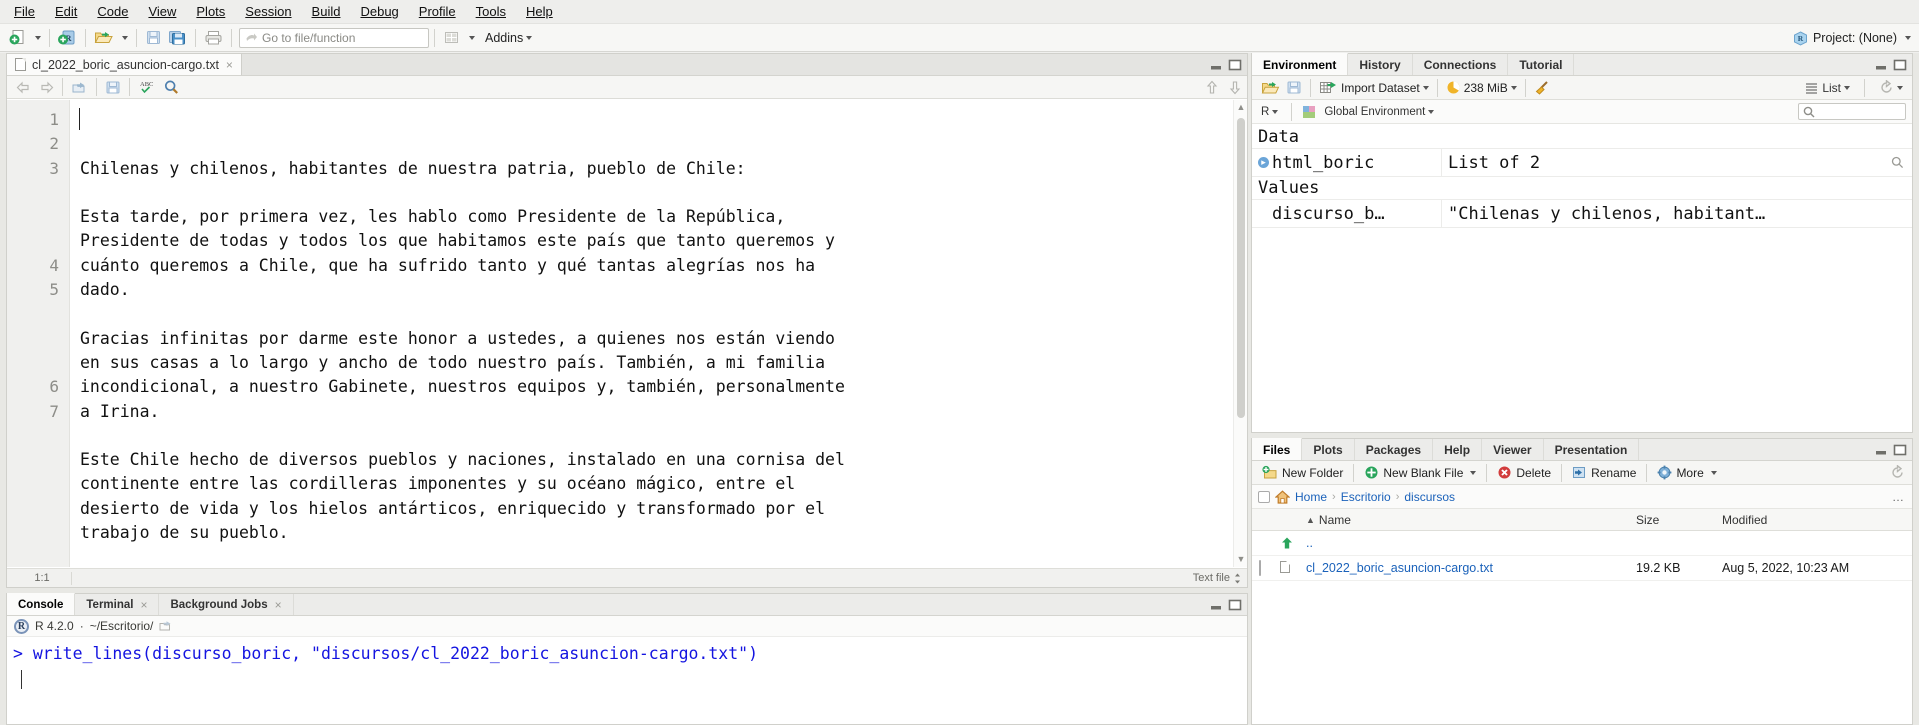 This screenshot has height=725, width=1919. Describe the element at coordinates (1420, 472) in the screenshot. I see `new-blank-file-button: New Blank File` at that location.